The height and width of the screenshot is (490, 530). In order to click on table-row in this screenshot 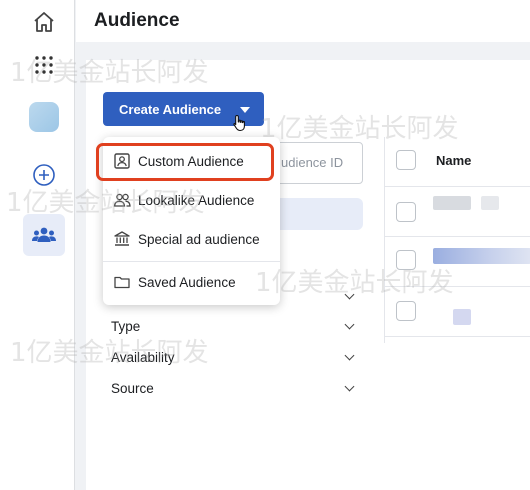, I will do `click(457, 212)`.